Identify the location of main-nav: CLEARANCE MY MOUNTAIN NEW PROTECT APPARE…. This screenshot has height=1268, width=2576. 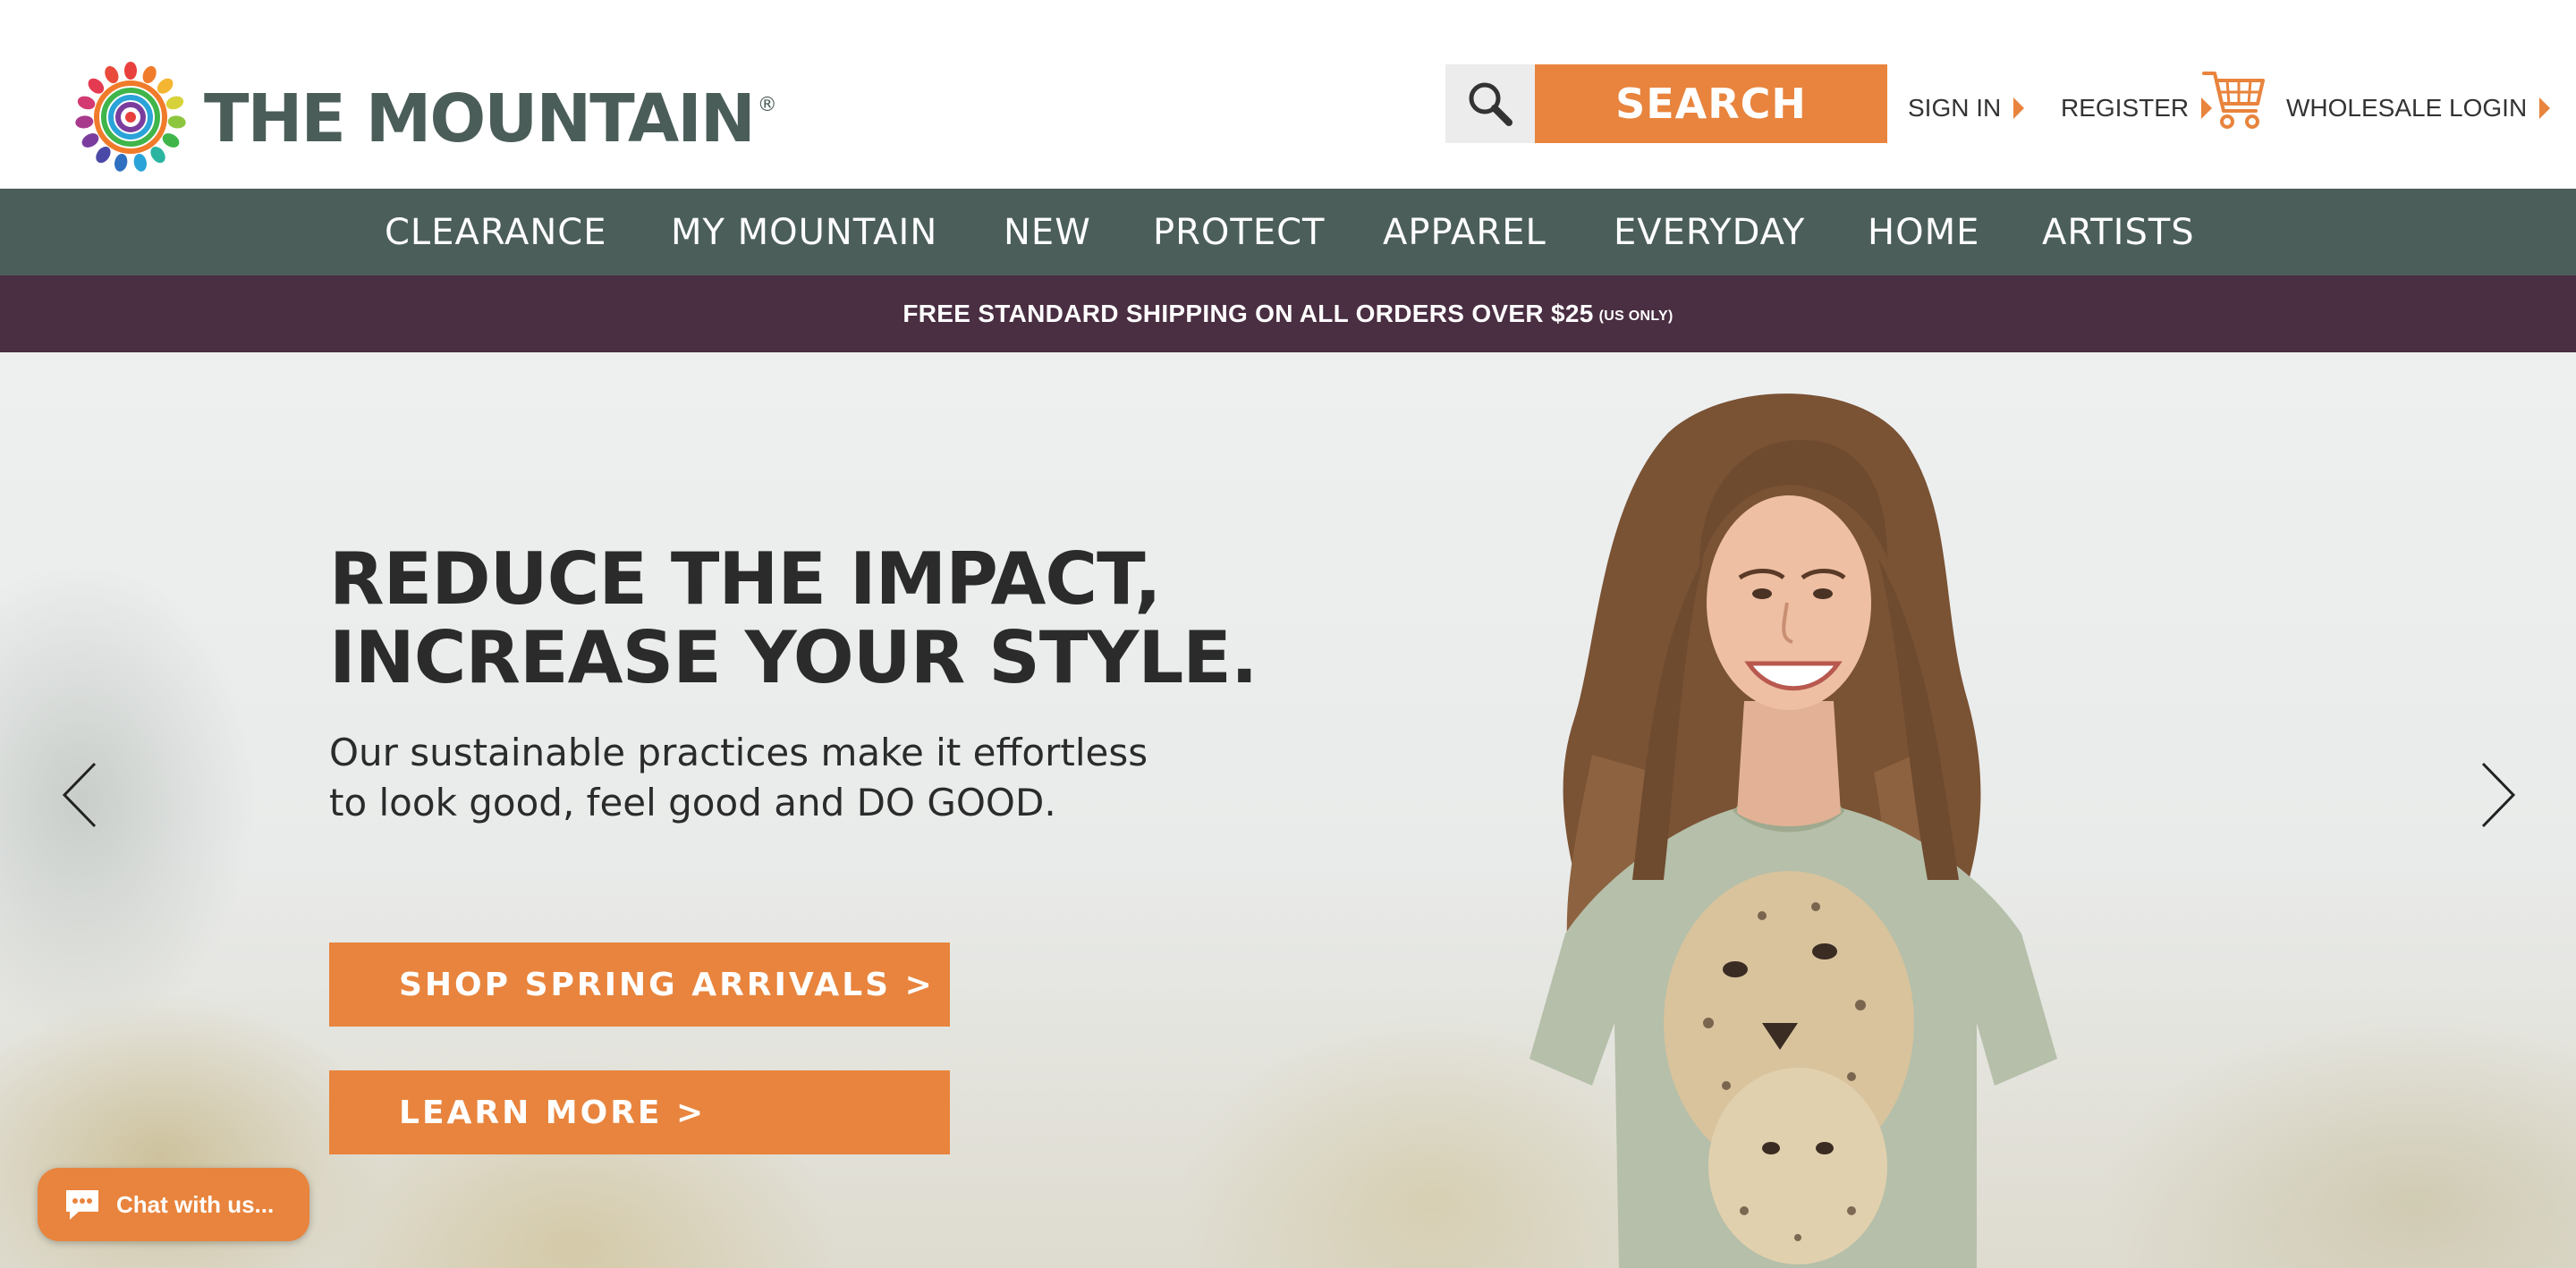
(1288, 232).